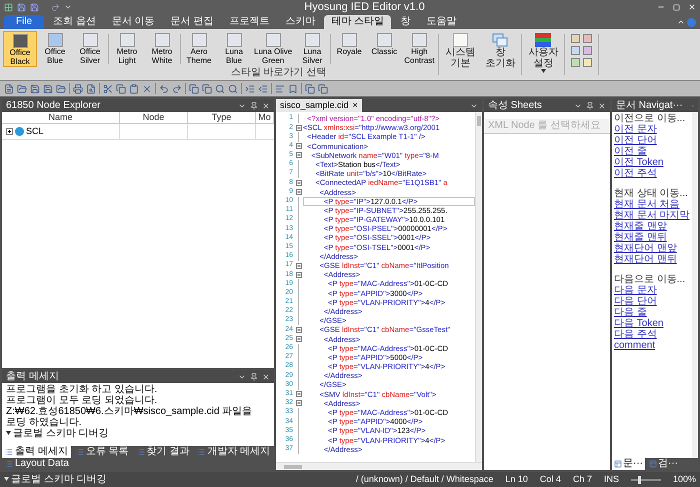 This screenshot has width=700, height=487. I want to click on ribbon-tab: 문서 편집, so click(192, 22).